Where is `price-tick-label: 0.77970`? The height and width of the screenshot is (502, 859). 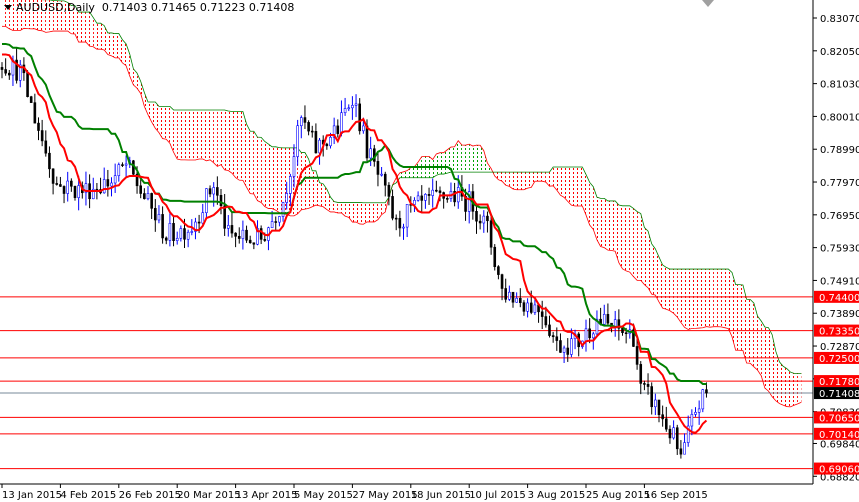 price-tick-label: 0.77970 is located at coordinates (839, 183).